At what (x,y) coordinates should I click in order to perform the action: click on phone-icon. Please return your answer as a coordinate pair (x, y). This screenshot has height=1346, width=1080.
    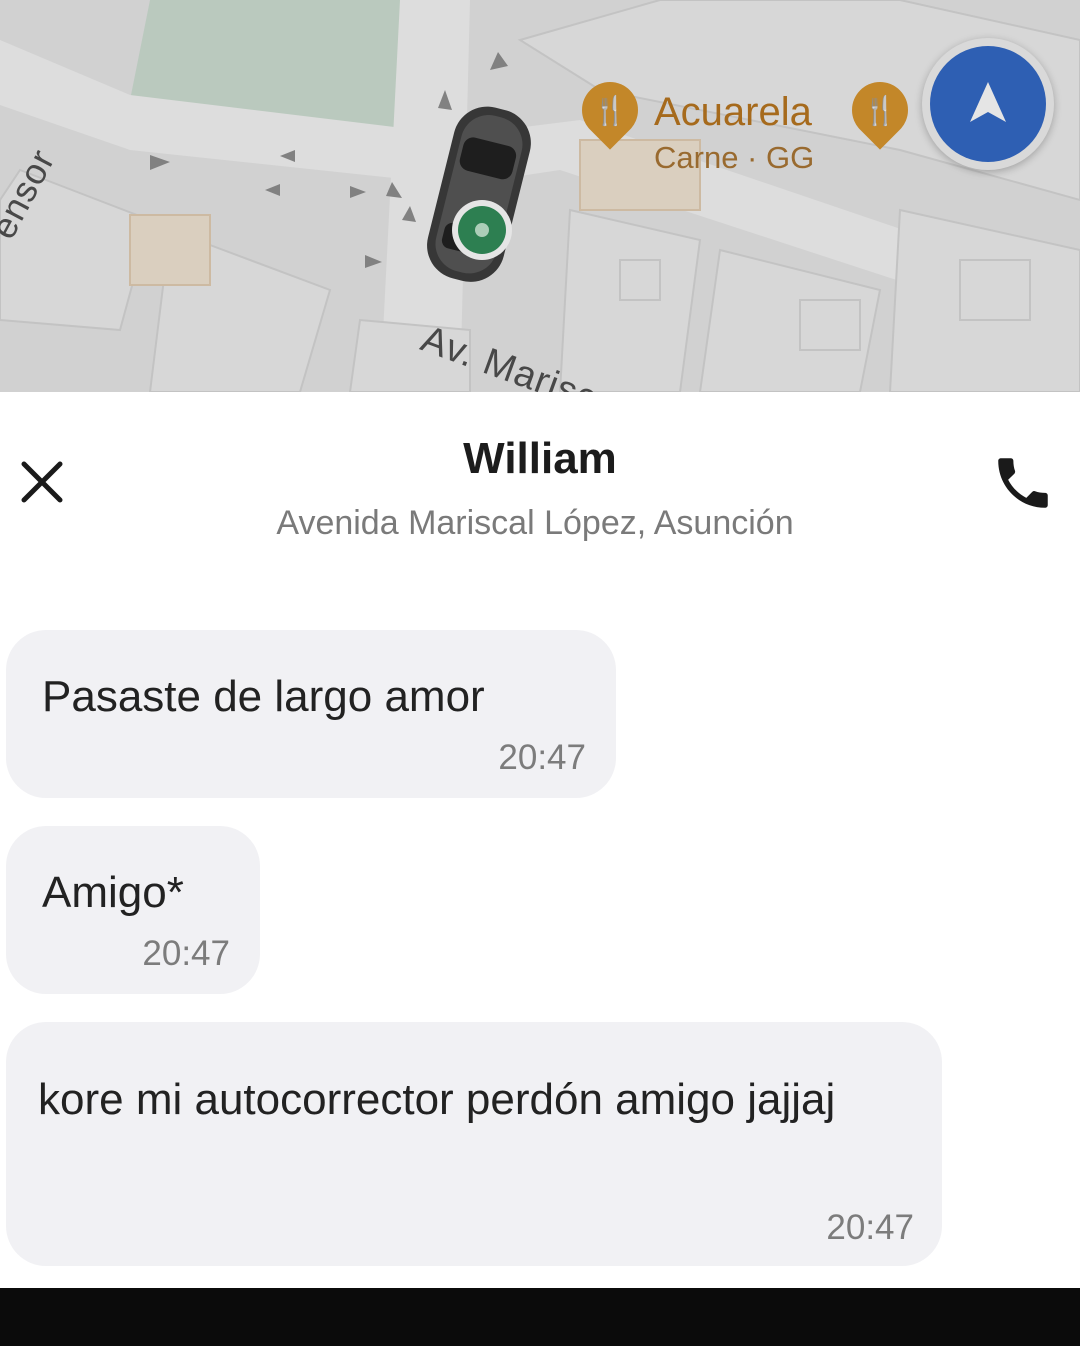
    Looking at the image, I should click on (1023, 483).